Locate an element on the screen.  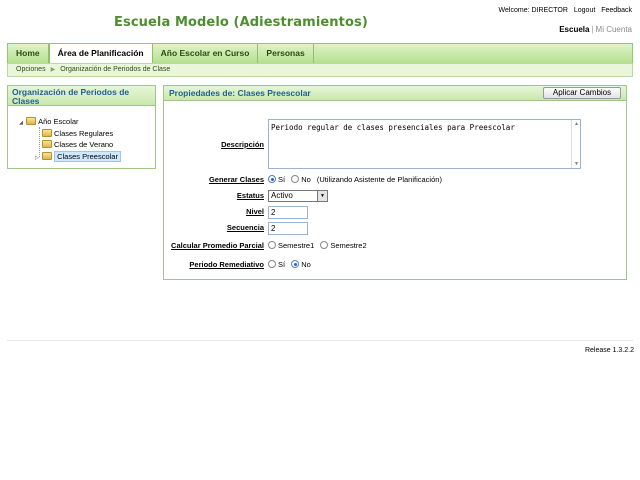
estatus-selected-value: Activo is located at coordinates (282, 195).